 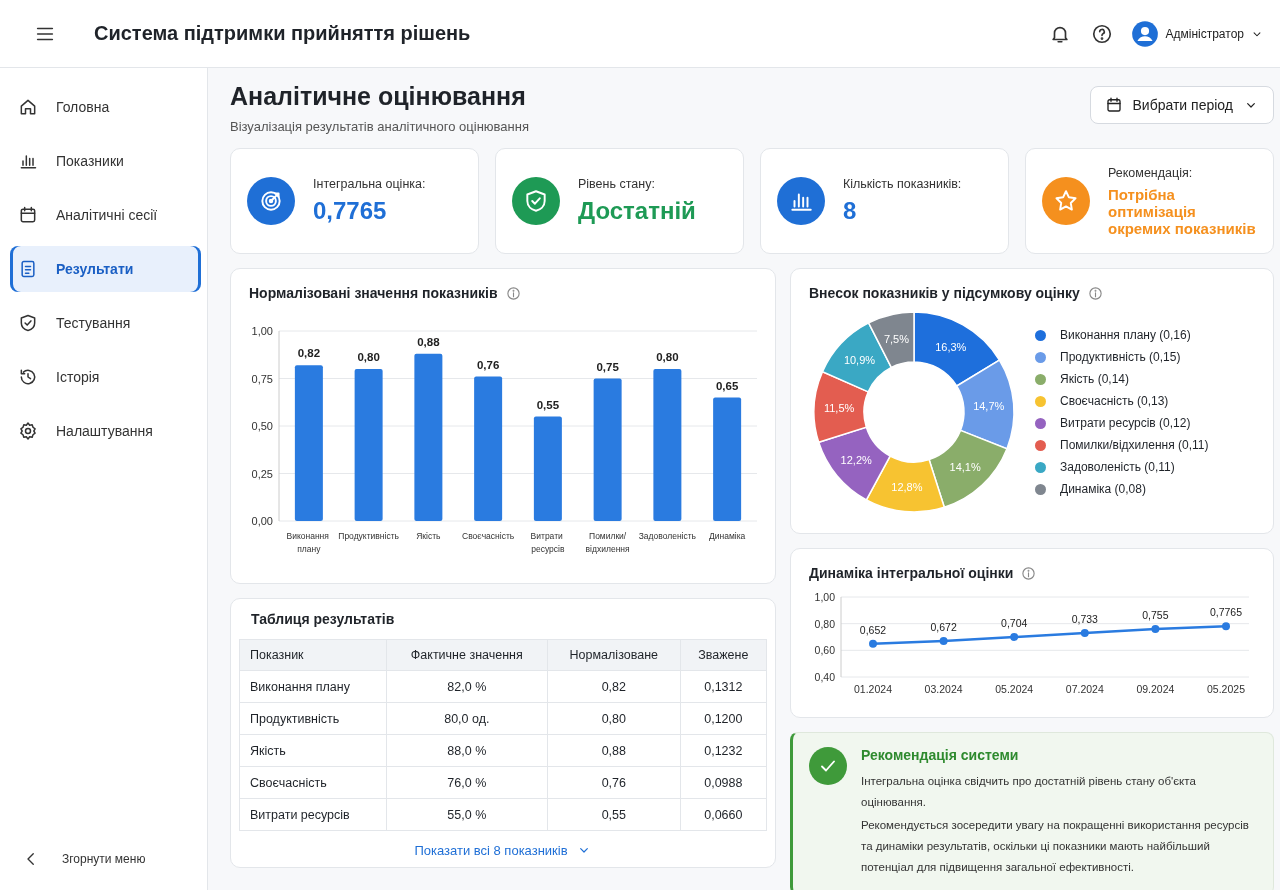 I want to click on legend-label: Своєчасність (0,13), so click(x=1114, y=401).